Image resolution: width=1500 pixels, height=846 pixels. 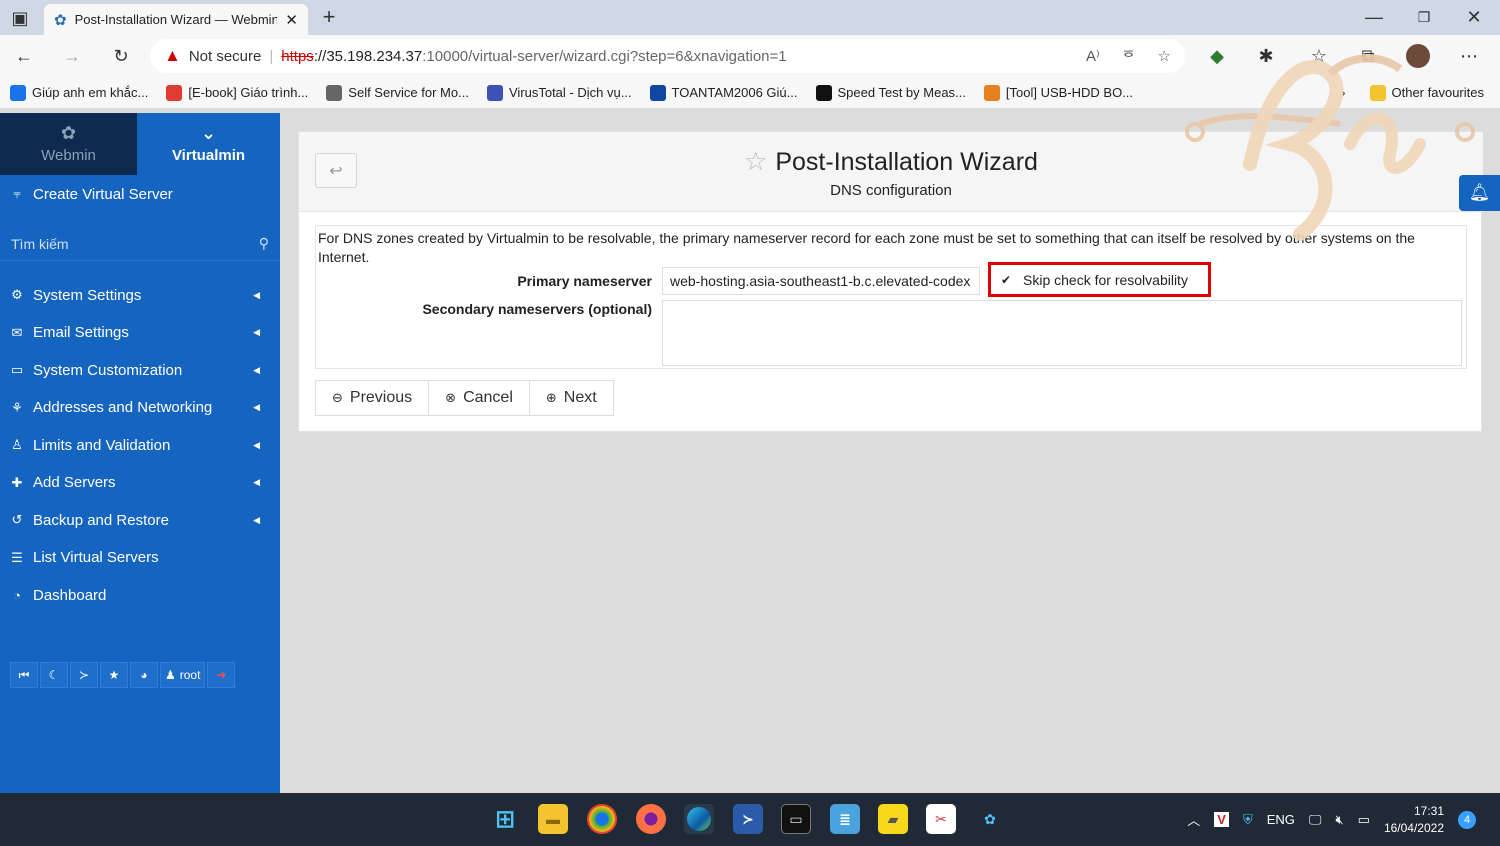 I want to click on sticky-notes-icon: ▰, so click(x=893, y=819).